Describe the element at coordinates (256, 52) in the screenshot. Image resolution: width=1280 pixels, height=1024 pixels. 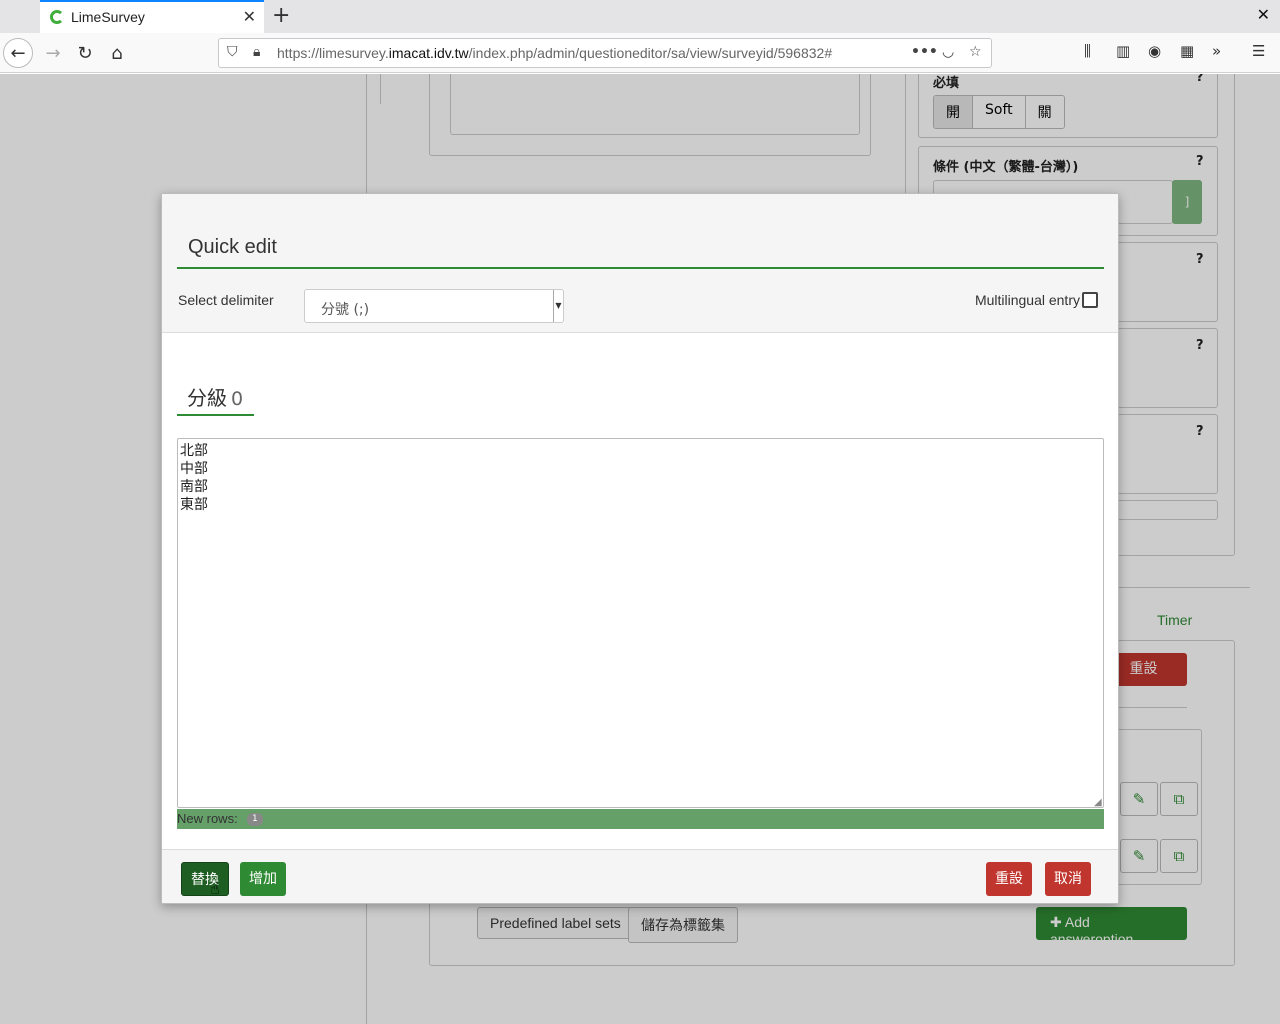
I see `lock-icon: 🔒︎` at that location.